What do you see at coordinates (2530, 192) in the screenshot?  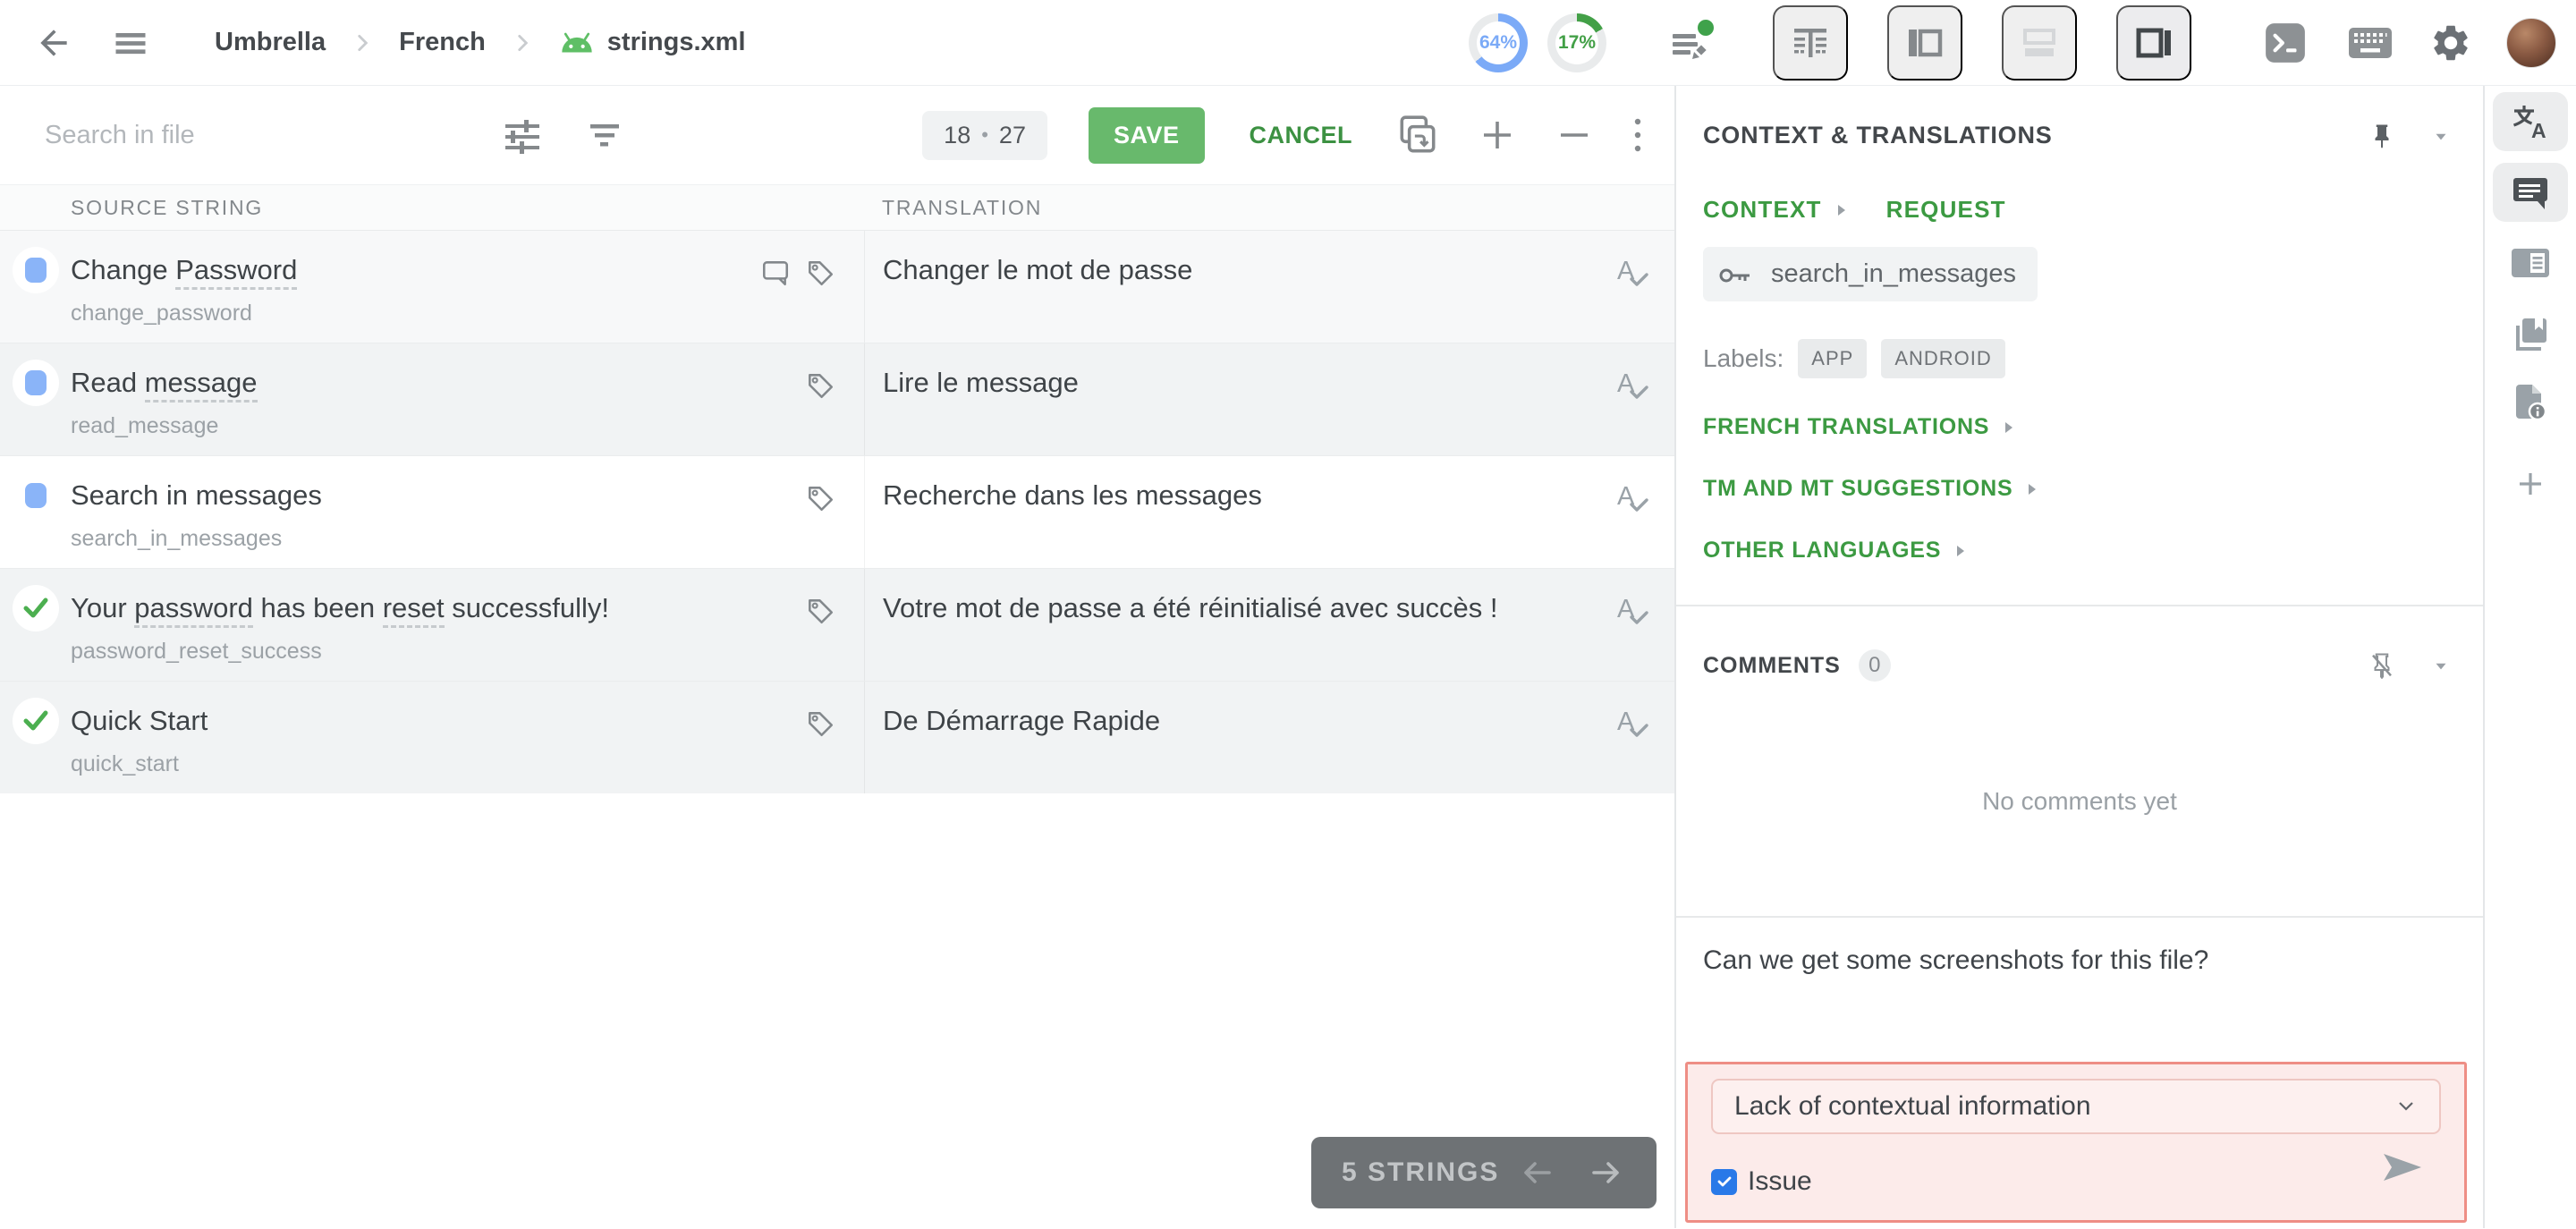 I see `sidebar-item-comments` at bounding box center [2530, 192].